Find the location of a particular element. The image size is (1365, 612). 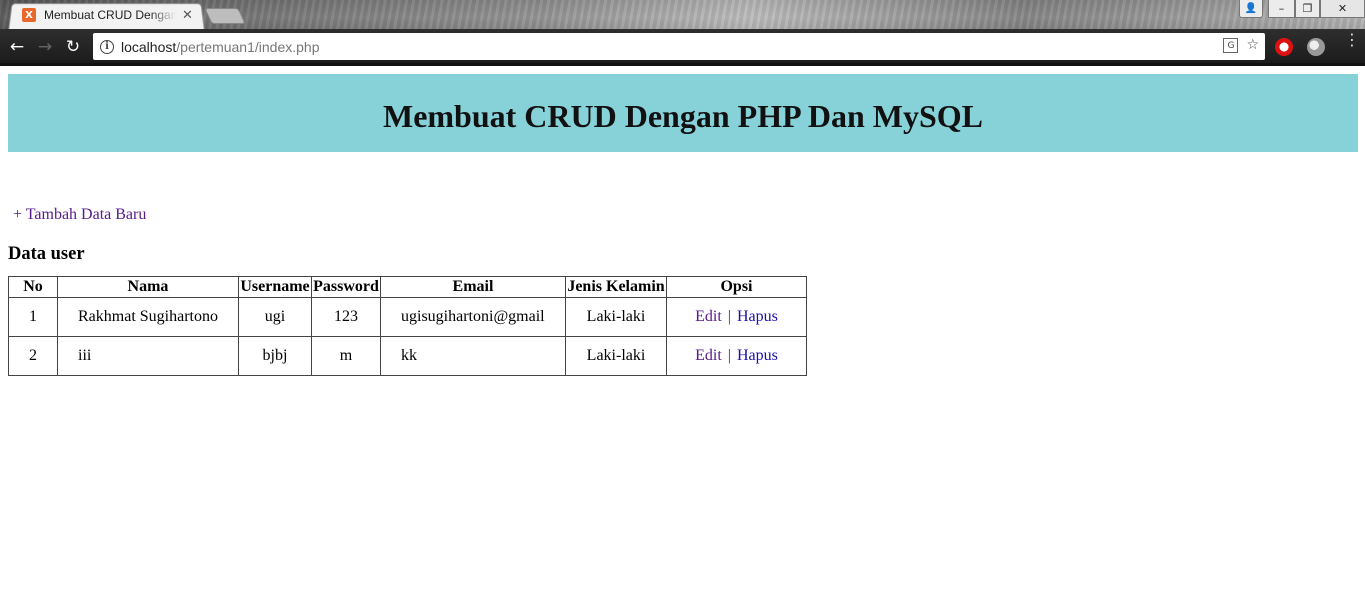

arrow-right-icon: → is located at coordinates (45, 47).